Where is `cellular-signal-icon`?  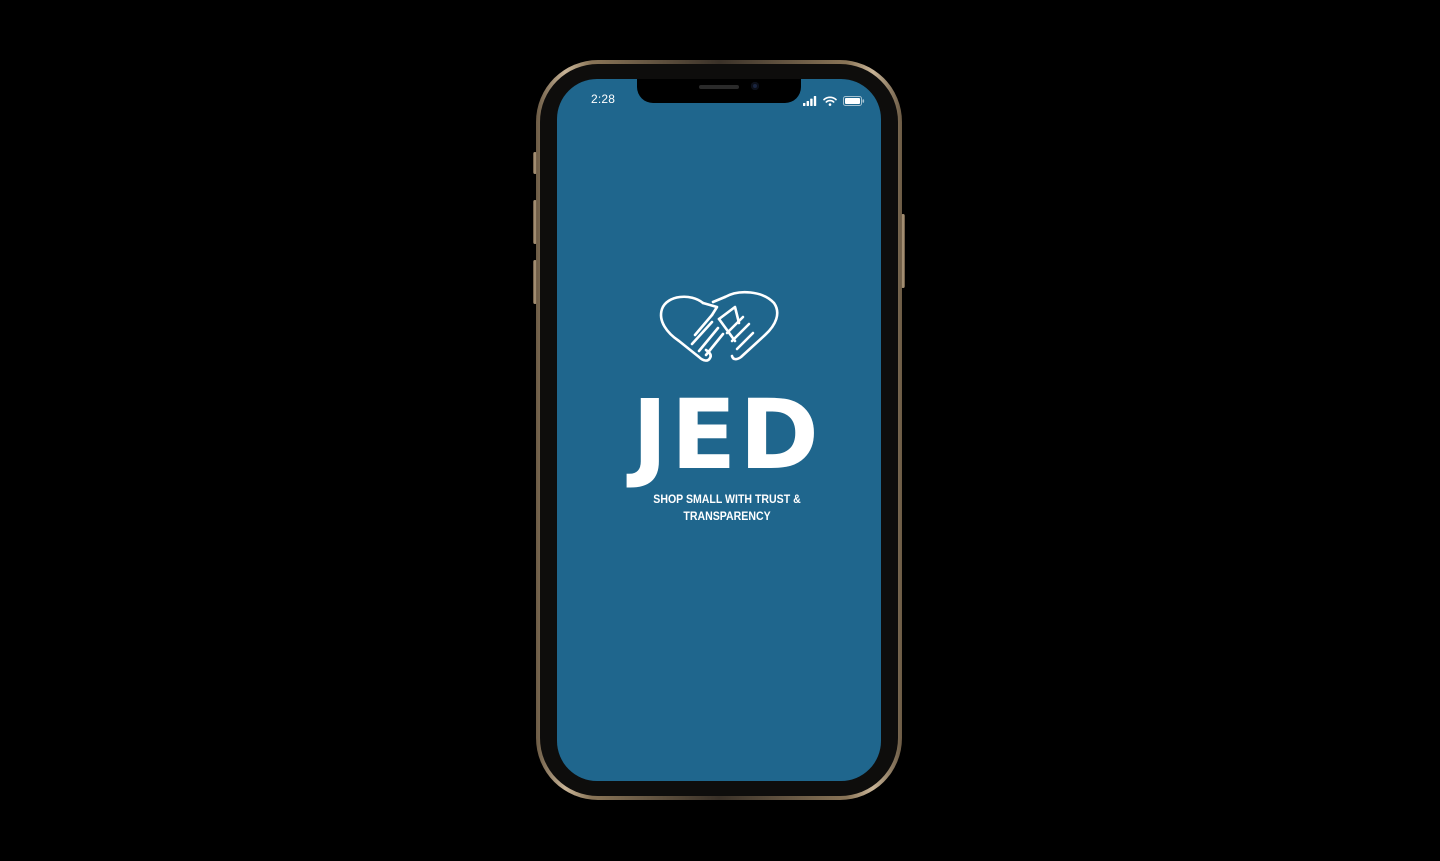 cellular-signal-icon is located at coordinates (810, 102).